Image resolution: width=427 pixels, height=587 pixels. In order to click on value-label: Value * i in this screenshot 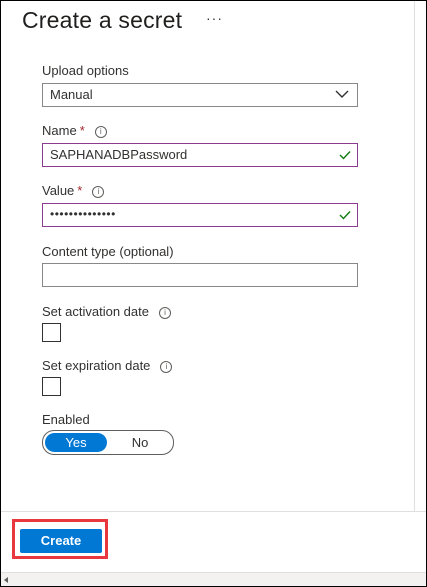, I will do `click(73, 190)`.